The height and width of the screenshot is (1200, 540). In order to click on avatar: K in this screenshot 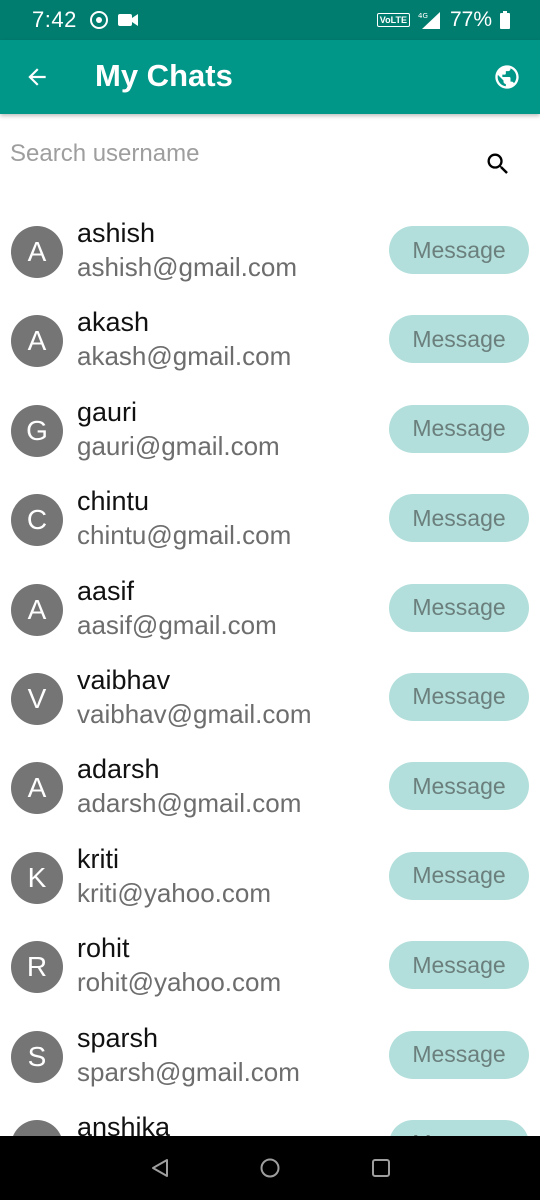, I will do `click(37, 877)`.